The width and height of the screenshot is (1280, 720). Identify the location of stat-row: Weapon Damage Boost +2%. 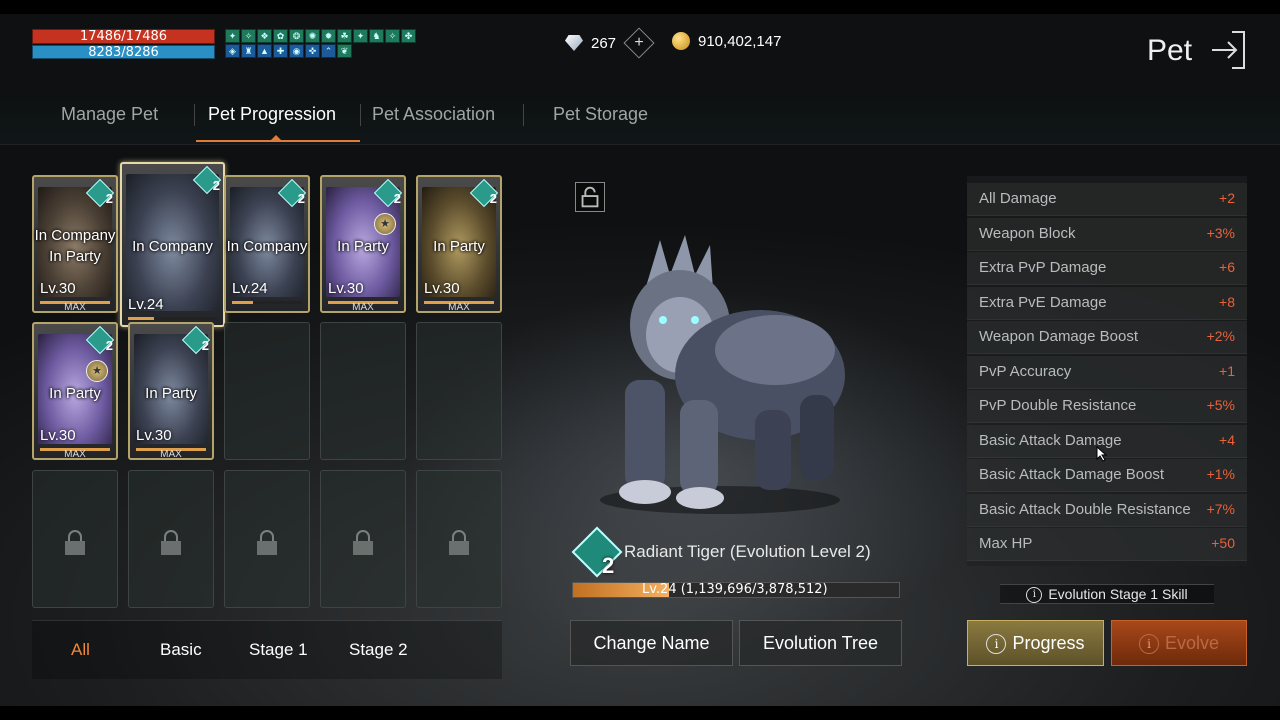
(1107, 337).